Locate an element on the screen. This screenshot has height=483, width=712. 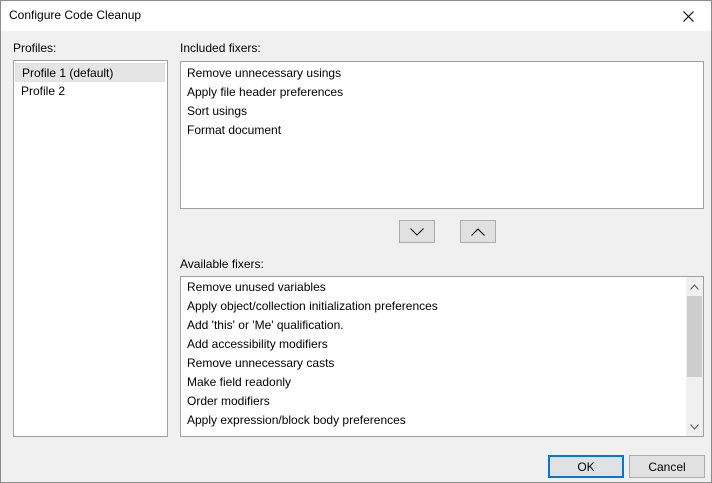
available-fixer-item: Remove unnecessary casts is located at coordinates (433, 363).